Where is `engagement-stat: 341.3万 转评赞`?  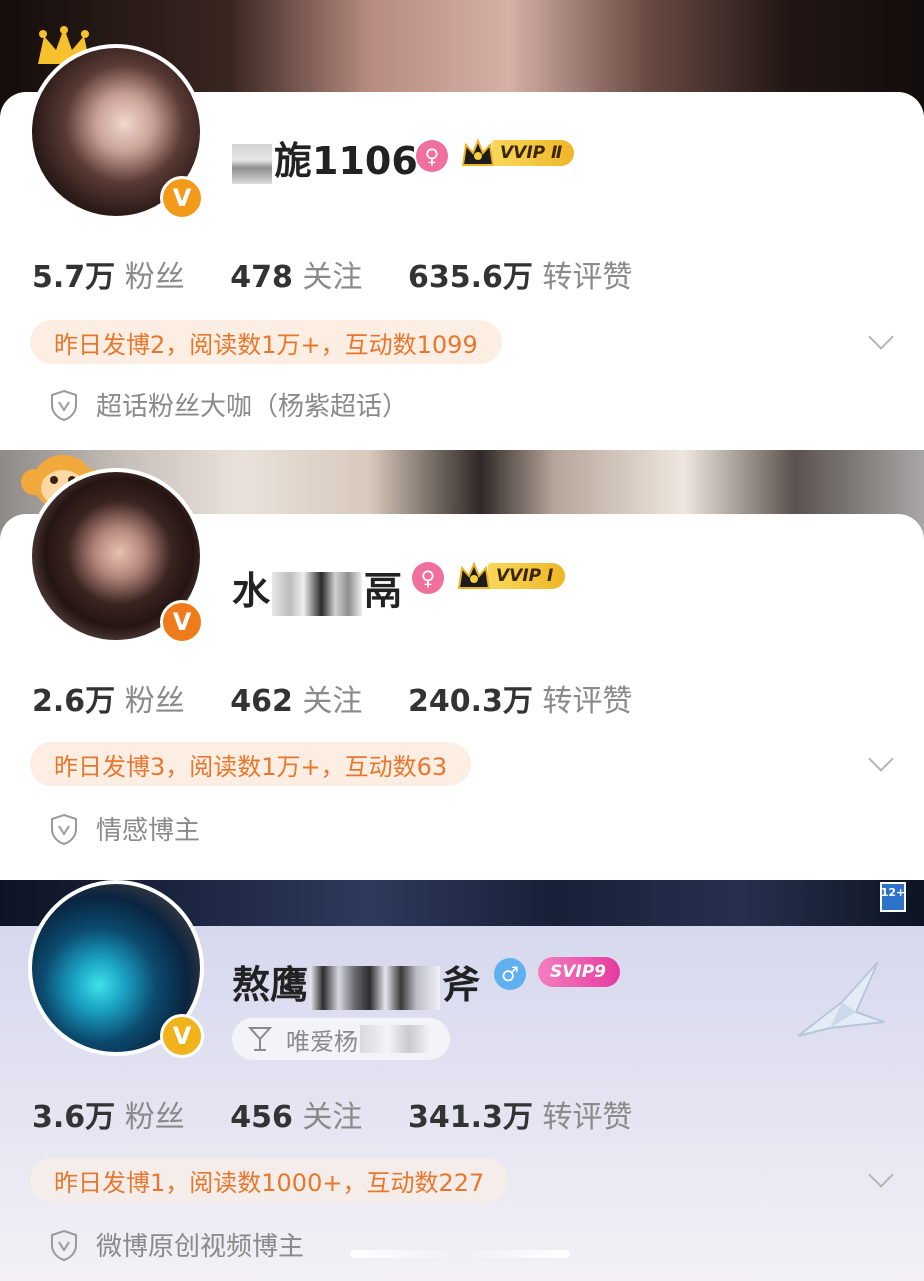 engagement-stat: 341.3万 转评赞 is located at coordinates (520, 1117).